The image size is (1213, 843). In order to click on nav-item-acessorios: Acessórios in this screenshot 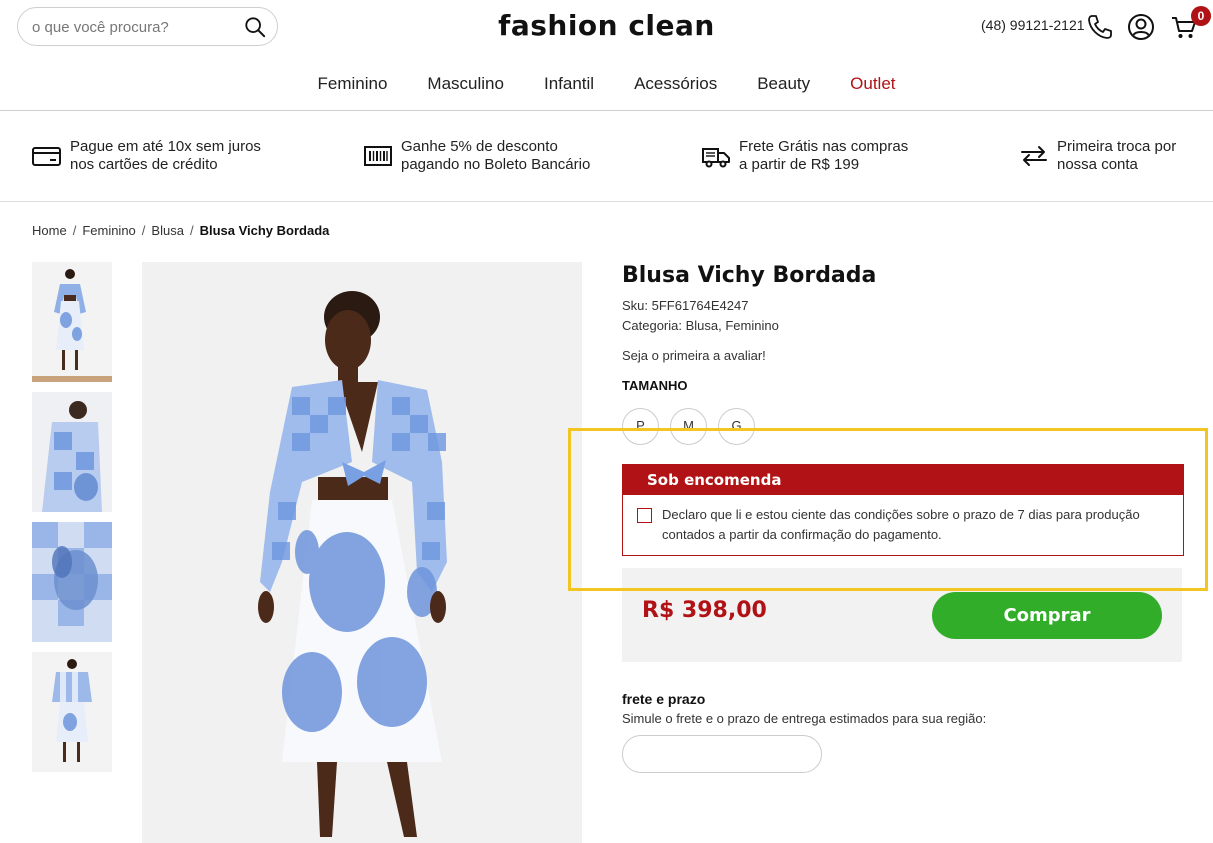, I will do `click(675, 84)`.